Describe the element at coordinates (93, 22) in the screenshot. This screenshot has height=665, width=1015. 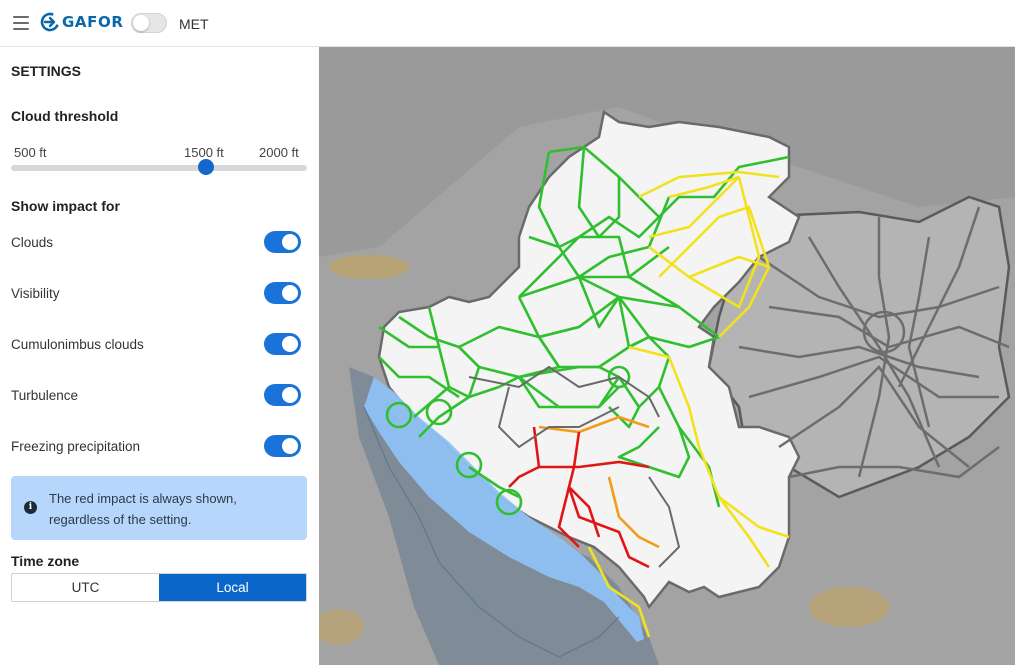
I see `app-name: GAFOR` at that location.